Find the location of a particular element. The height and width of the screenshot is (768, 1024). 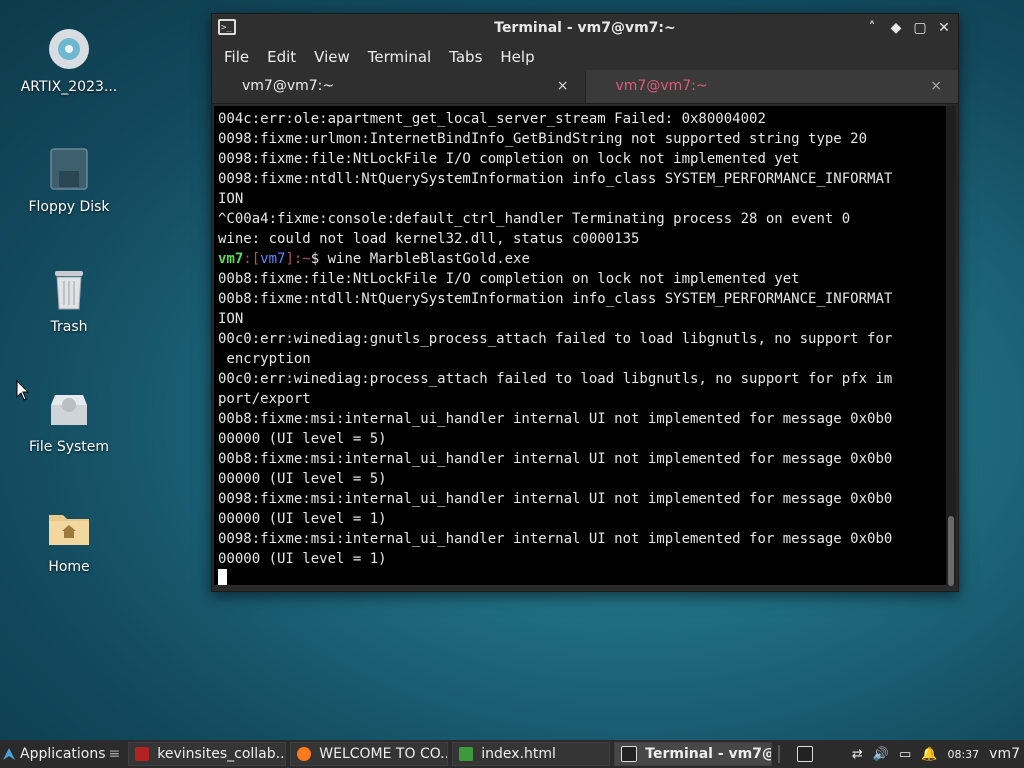

desktop-icon-trash: Trash is located at coordinates (69, 300).